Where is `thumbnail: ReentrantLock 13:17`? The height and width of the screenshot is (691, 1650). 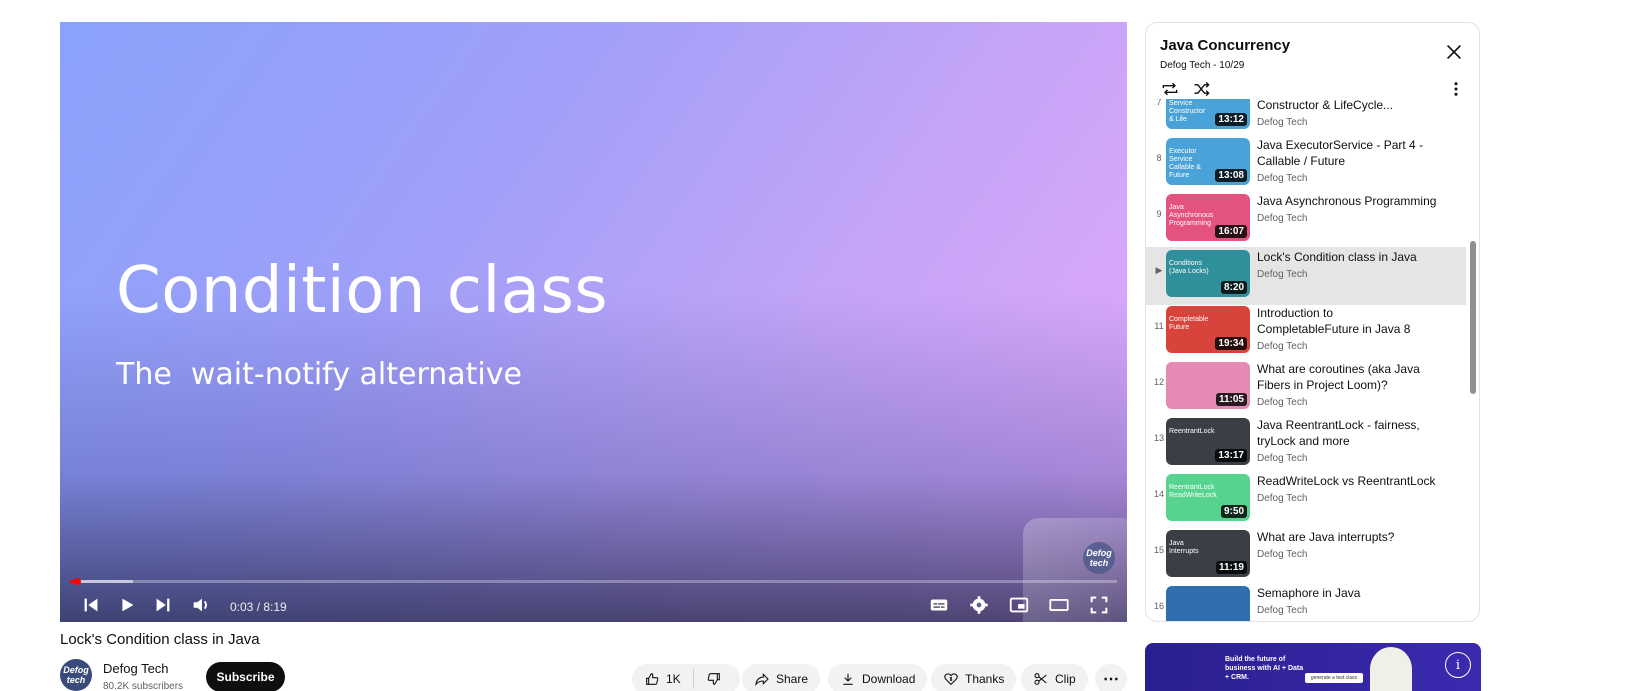 thumbnail: ReentrantLock 13:17 is located at coordinates (1208, 441).